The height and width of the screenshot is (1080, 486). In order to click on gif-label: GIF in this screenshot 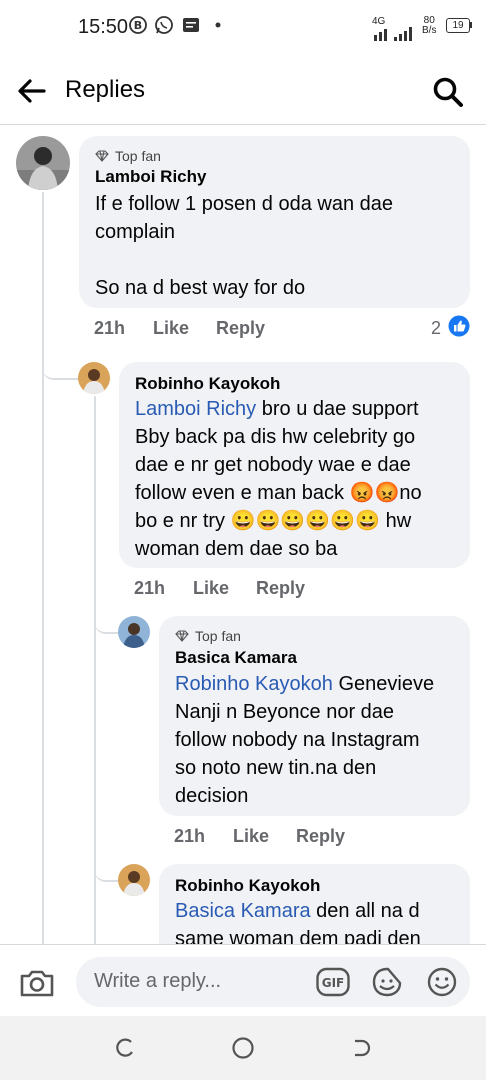, I will do `click(333, 983)`.